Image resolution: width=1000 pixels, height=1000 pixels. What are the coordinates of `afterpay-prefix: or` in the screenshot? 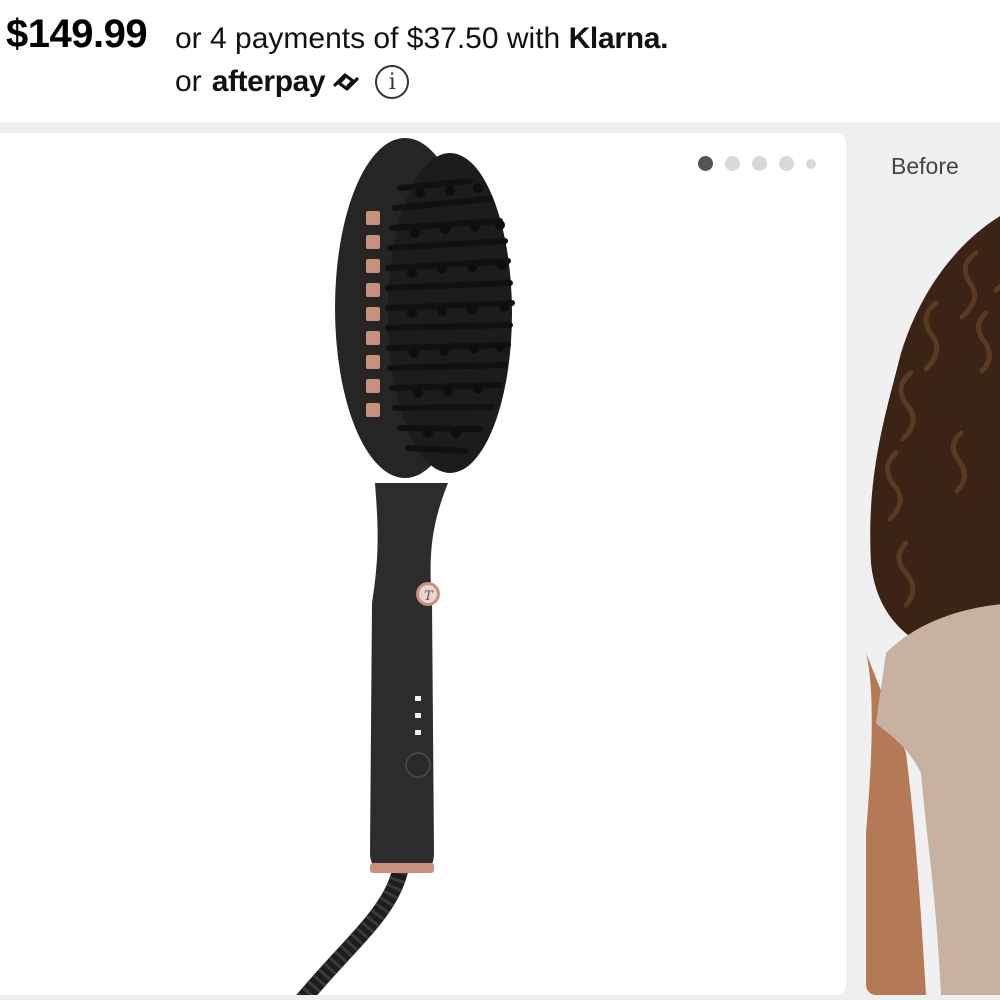 It's located at (188, 81).